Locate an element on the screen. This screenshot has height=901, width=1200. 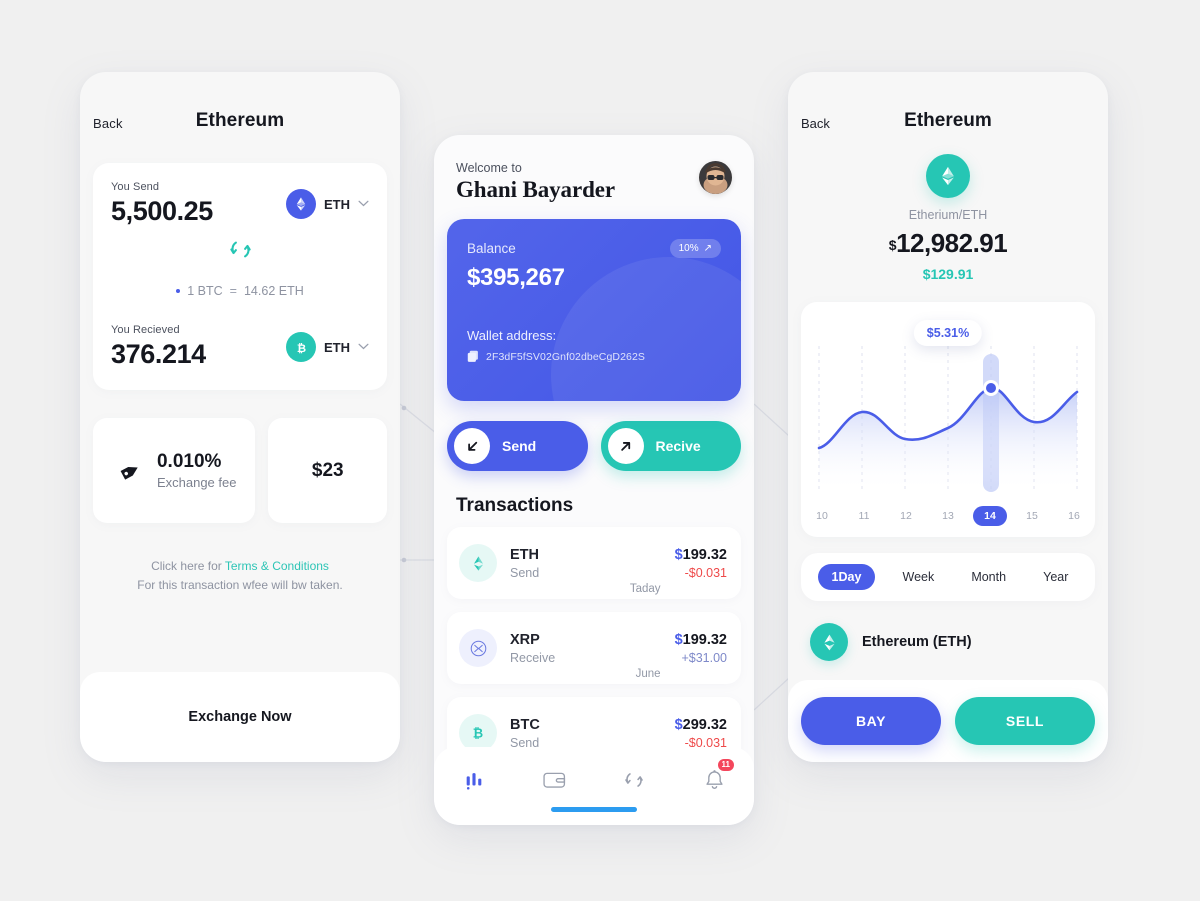
nav-item-wallet is located at coordinates (554, 780).